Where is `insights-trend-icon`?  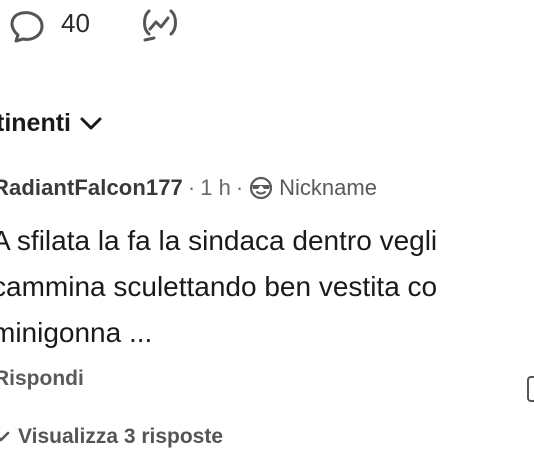
insights-trend-icon is located at coordinates (161, 25).